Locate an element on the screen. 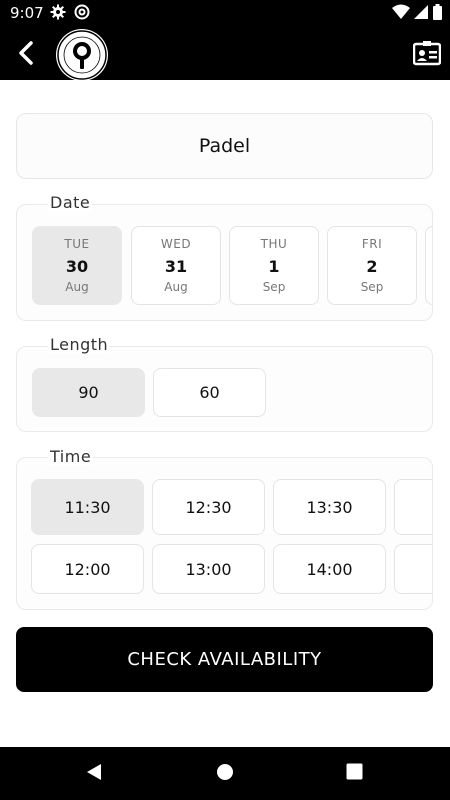  settings-icon is located at coordinates (58, 12).